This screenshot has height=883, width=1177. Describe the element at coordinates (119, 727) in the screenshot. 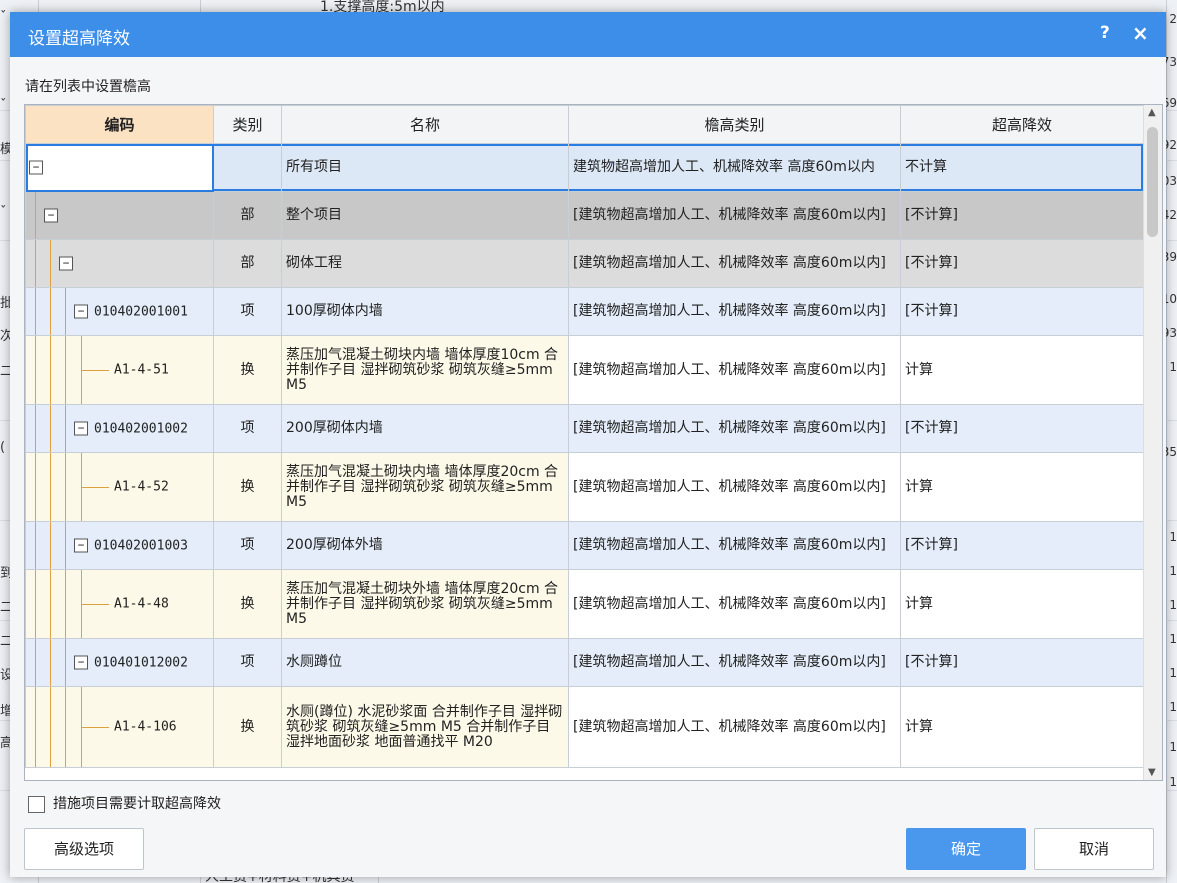

I see `code-cell: A1-4-106` at that location.